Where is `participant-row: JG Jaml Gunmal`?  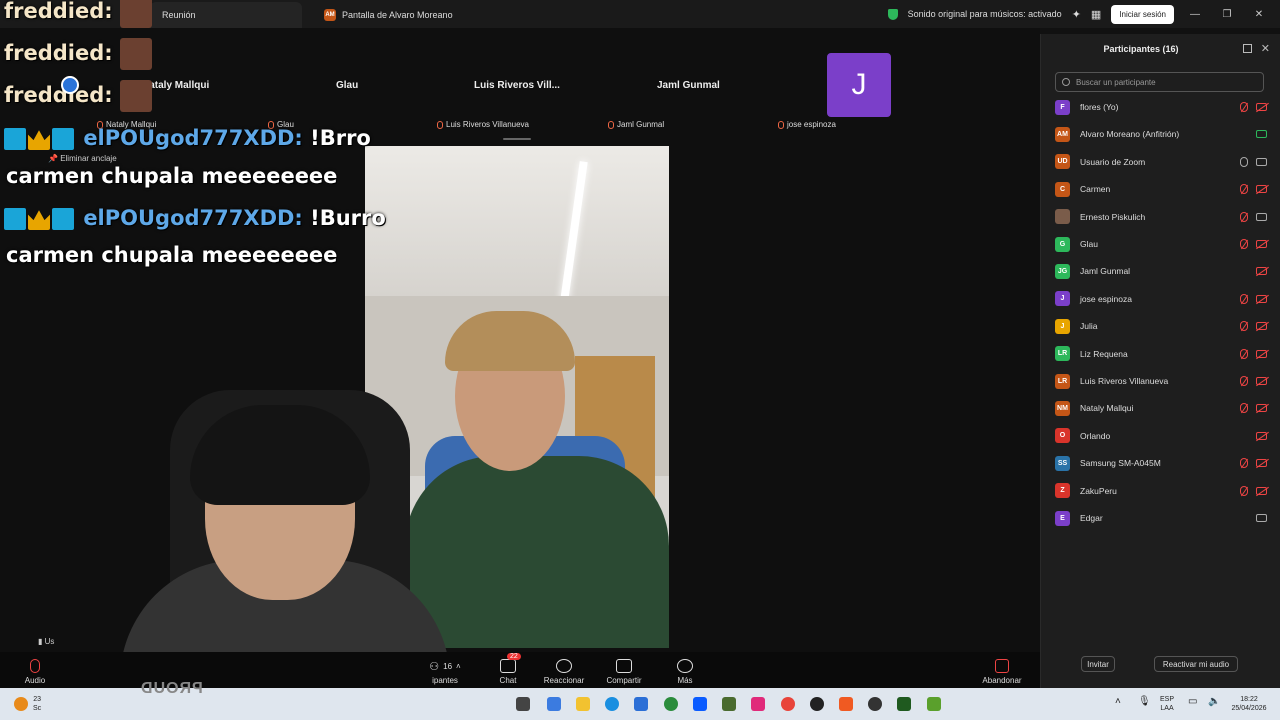
participant-row: JG Jaml Gunmal is located at coordinates (1161, 271).